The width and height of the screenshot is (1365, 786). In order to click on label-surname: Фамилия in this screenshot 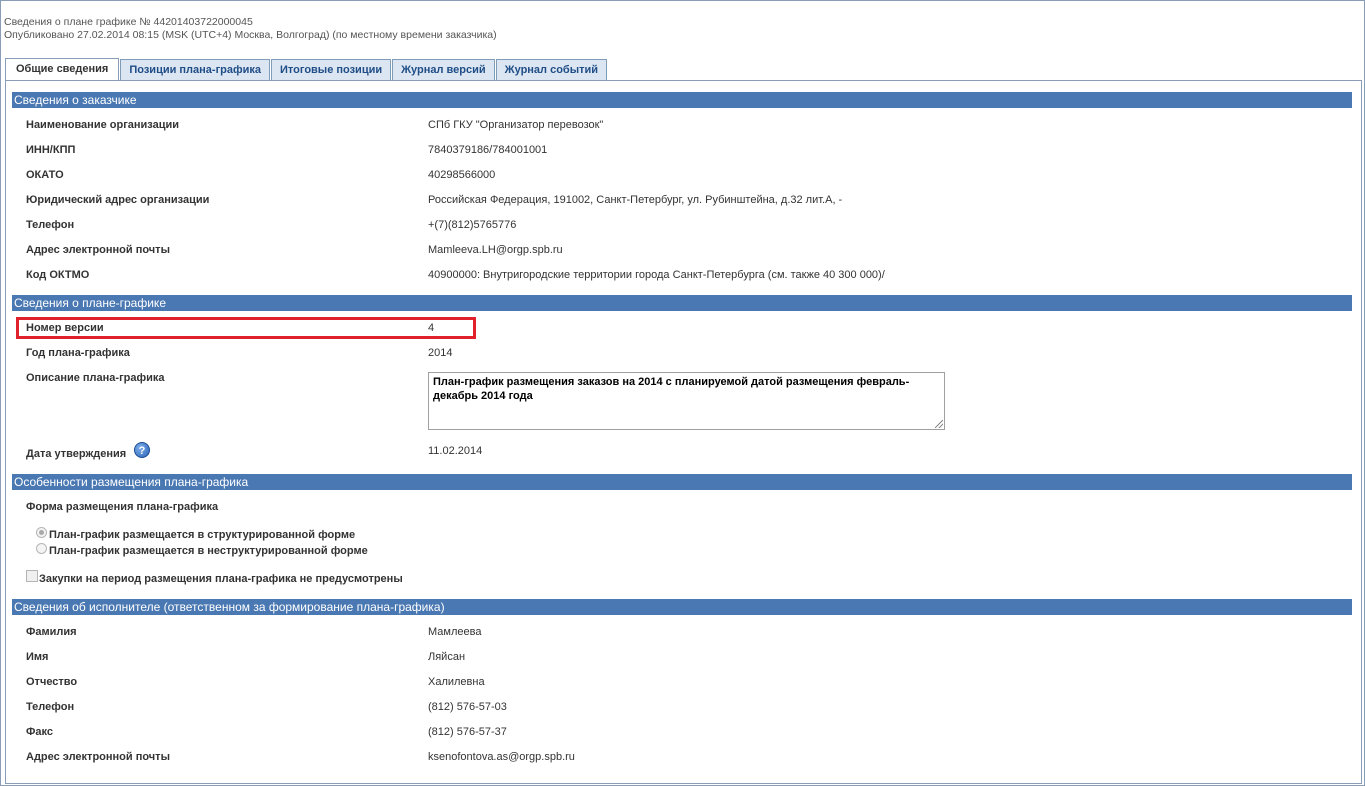, I will do `click(51, 632)`.